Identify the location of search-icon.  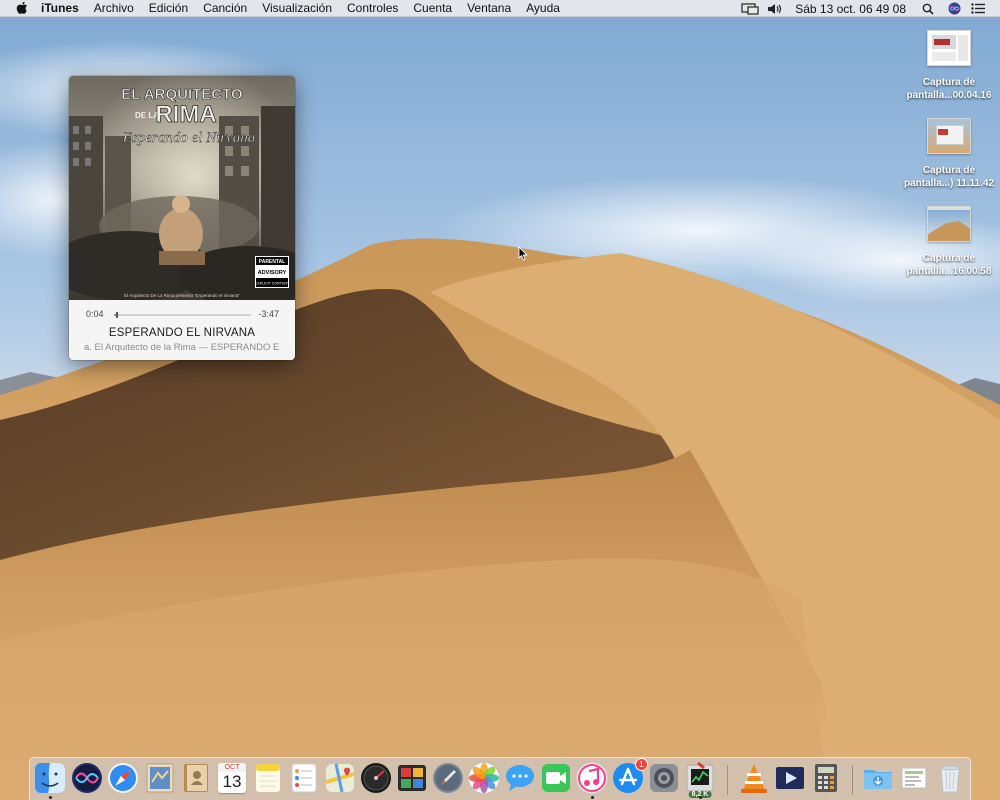
(928, 8).